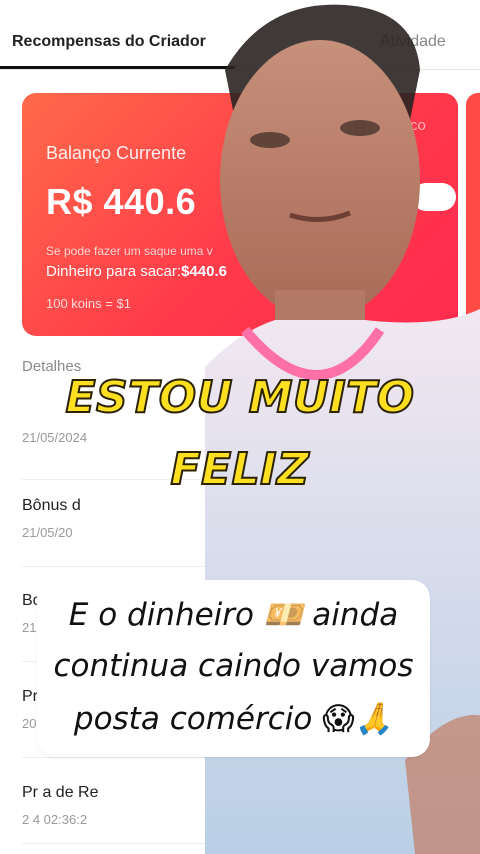 The width and height of the screenshot is (480, 854). I want to click on balance-amount: R$ 440.6, so click(121, 201).